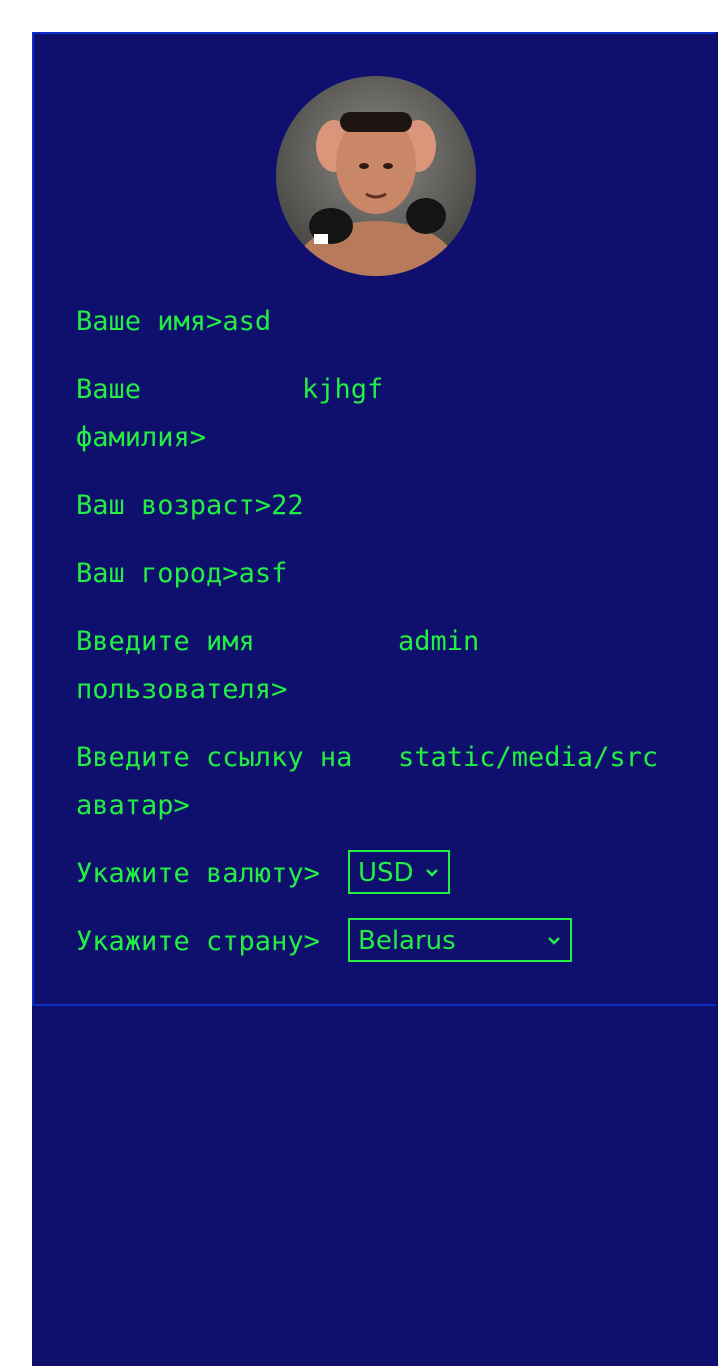  What do you see at coordinates (482, 390) in the screenshot?
I see `last-name-value: kjhgf` at bounding box center [482, 390].